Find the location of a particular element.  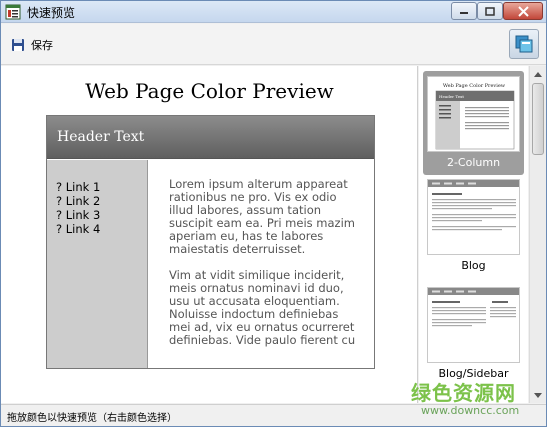

maximize-button is located at coordinates (490, 11).